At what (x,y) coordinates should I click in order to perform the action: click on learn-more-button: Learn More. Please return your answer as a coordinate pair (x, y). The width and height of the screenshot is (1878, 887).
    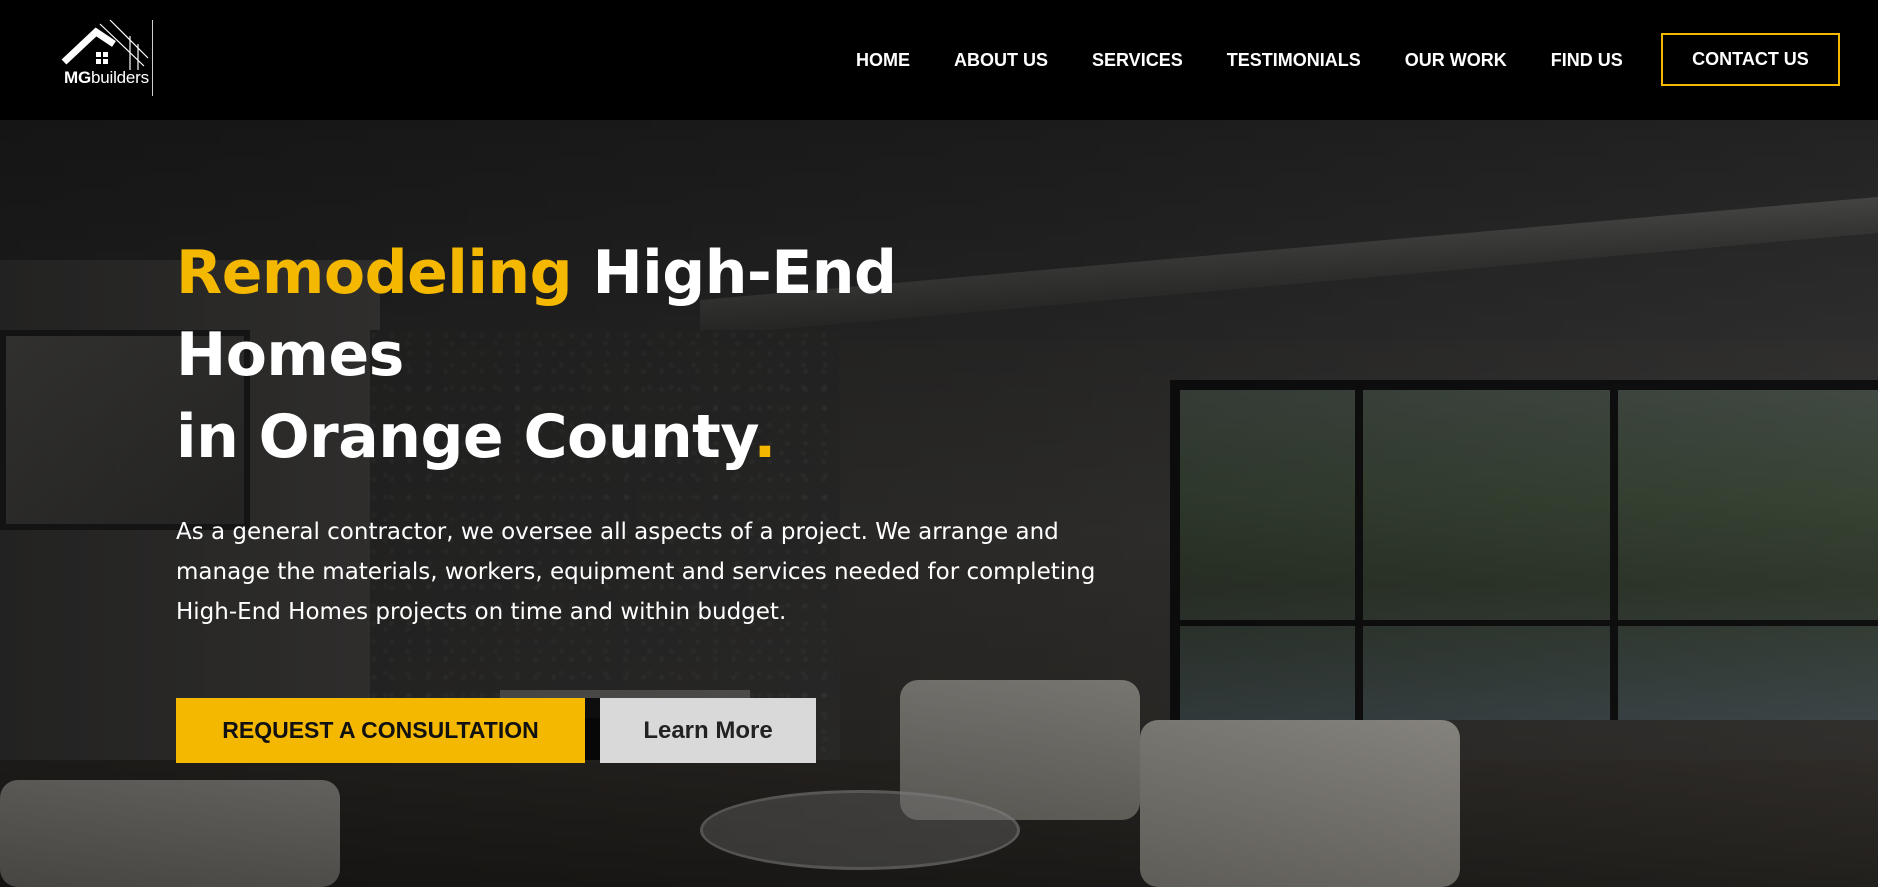
    Looking at the image, I should click on (708, 730).